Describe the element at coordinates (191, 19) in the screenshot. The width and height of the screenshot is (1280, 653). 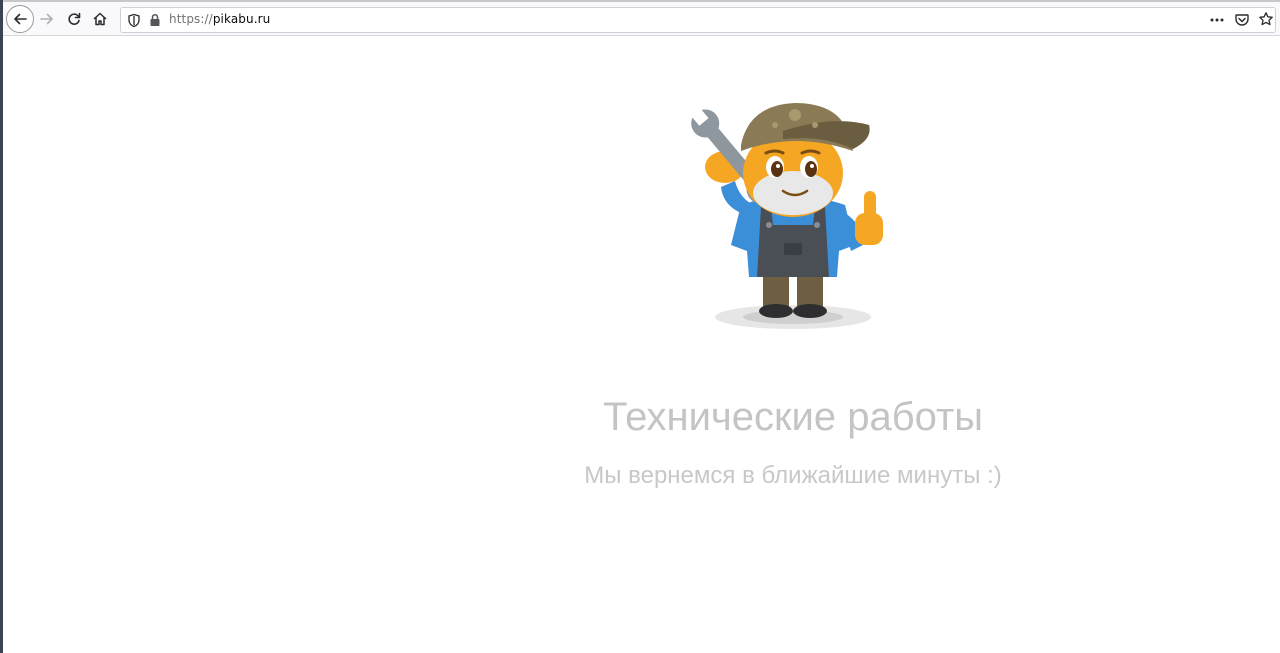
I see `url-scheme: https://` at that location.